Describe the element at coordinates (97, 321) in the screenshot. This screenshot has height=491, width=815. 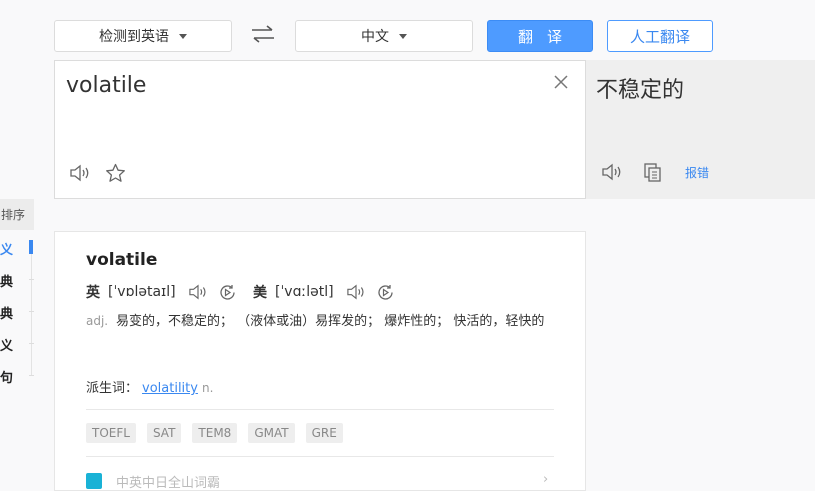
I see `part-of-speech: adj.` at that location.